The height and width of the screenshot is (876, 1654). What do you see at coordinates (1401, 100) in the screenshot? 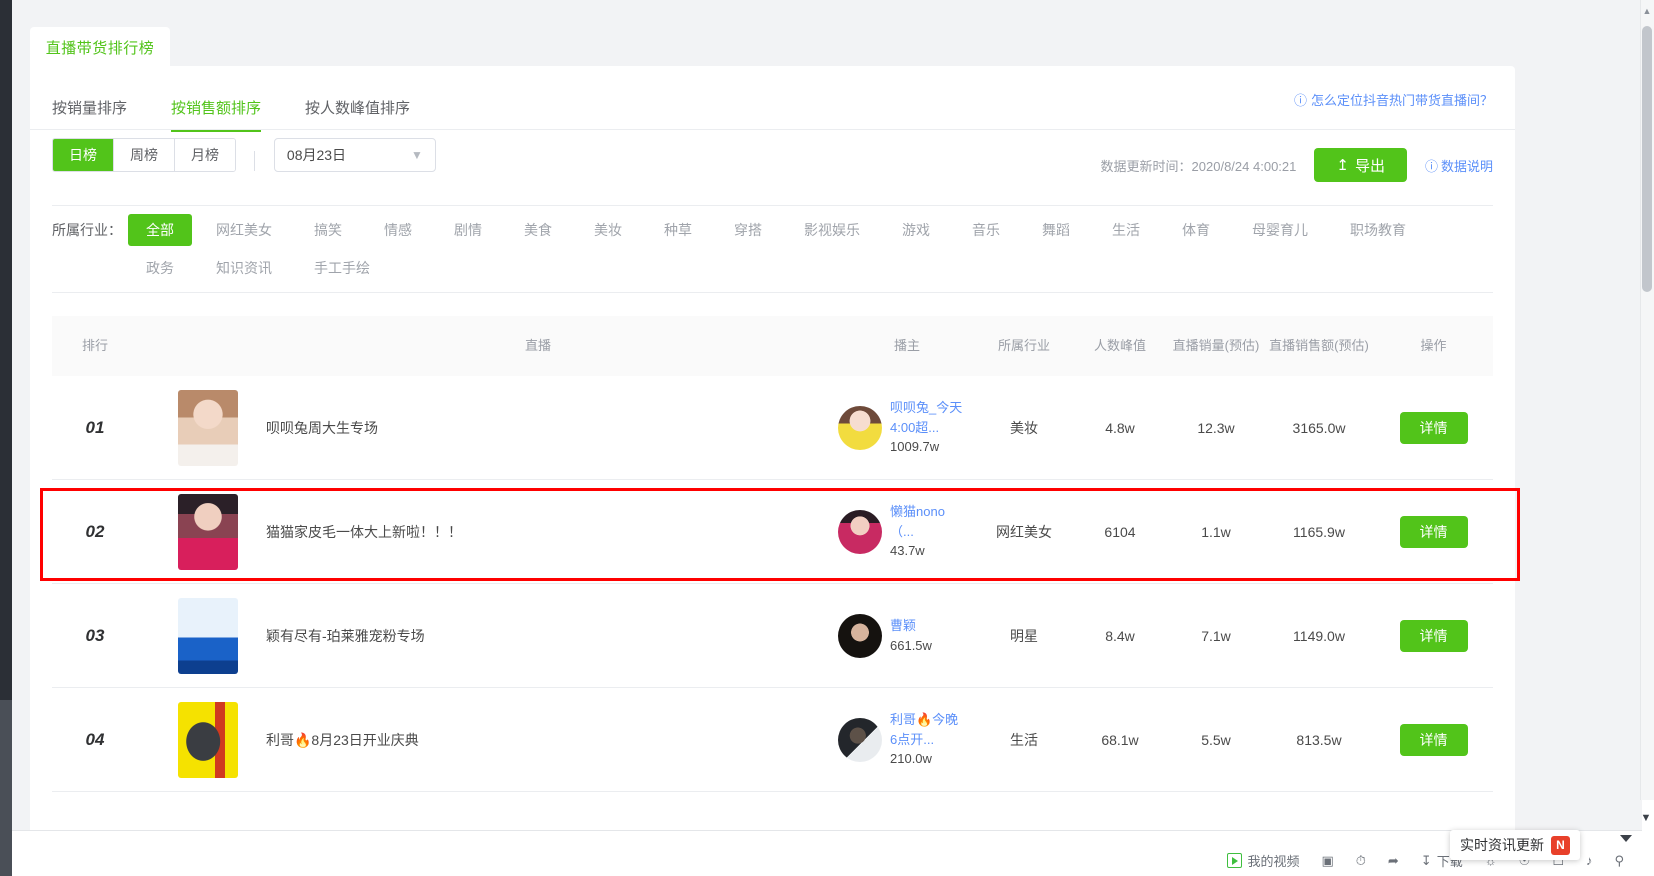
I see `help-link-label: 怎么定位抖音热门带货直播间？` at bounding box center [1401, 100].